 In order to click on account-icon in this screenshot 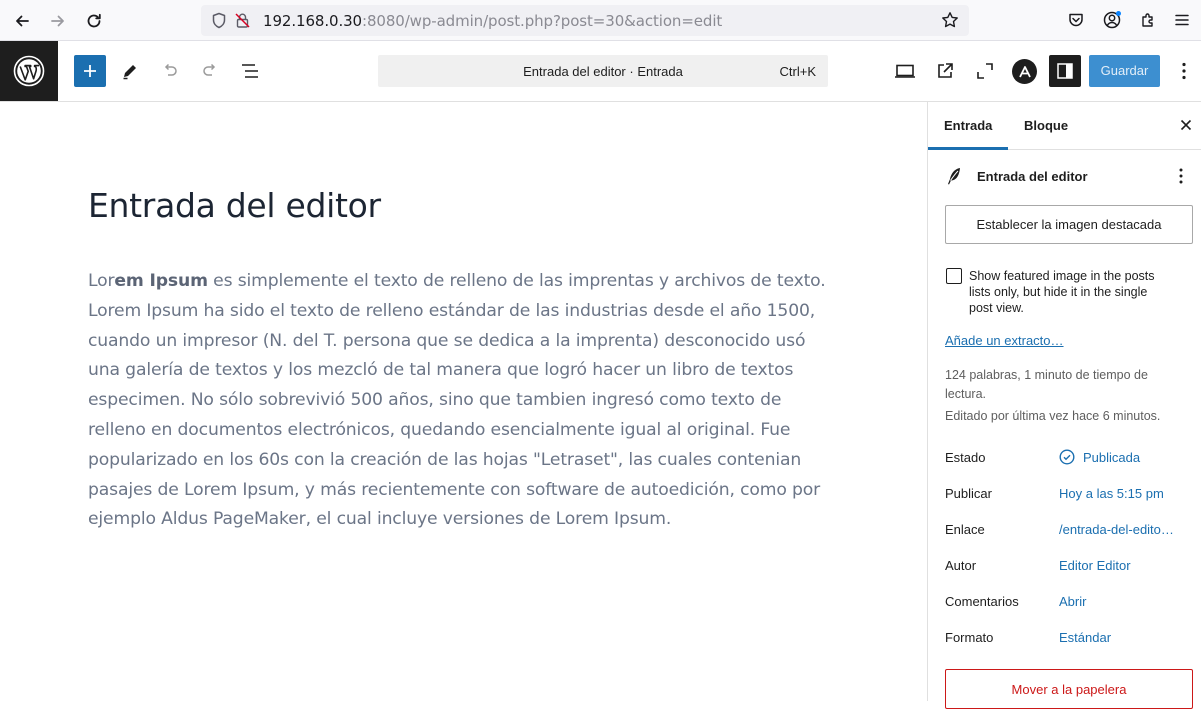, I will do `click(1112, 20)`.